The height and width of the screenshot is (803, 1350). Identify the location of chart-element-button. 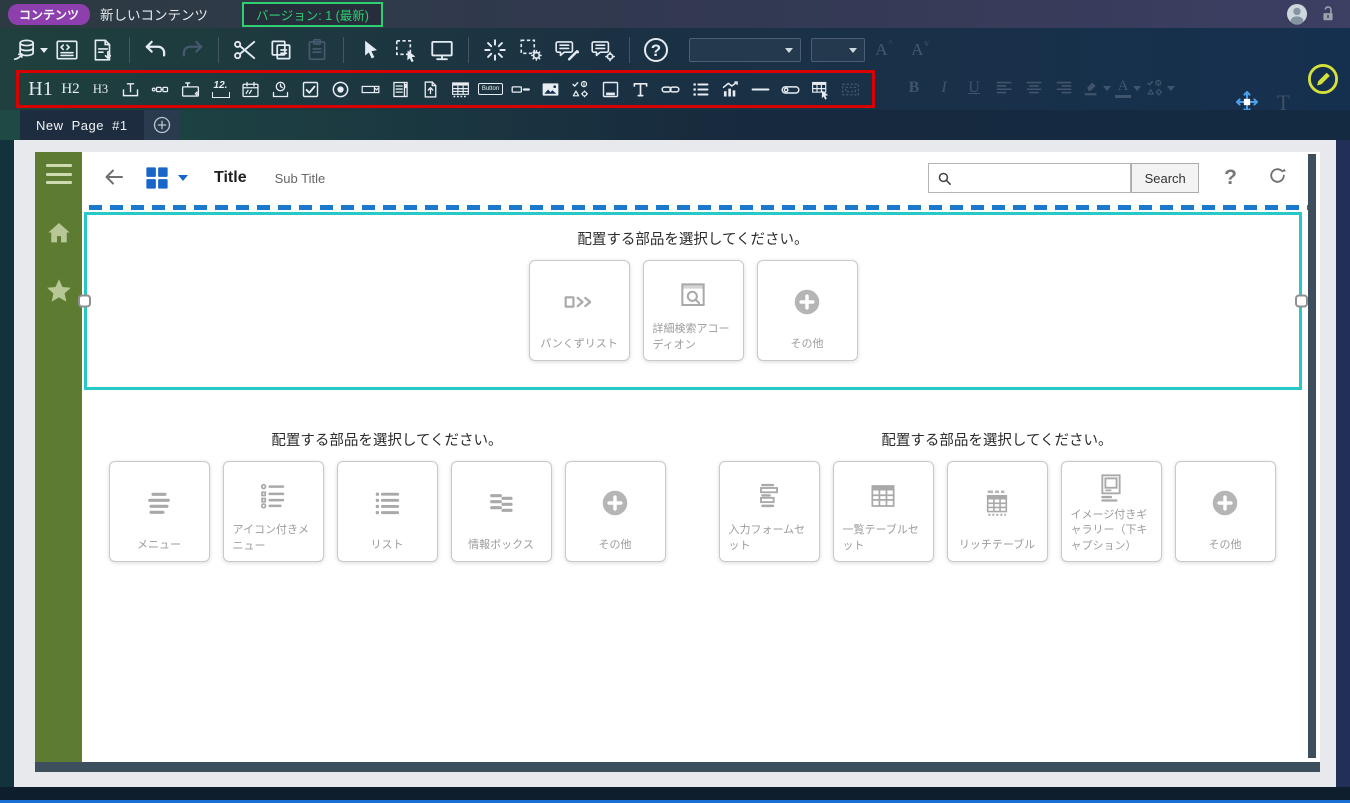
(730, 89).